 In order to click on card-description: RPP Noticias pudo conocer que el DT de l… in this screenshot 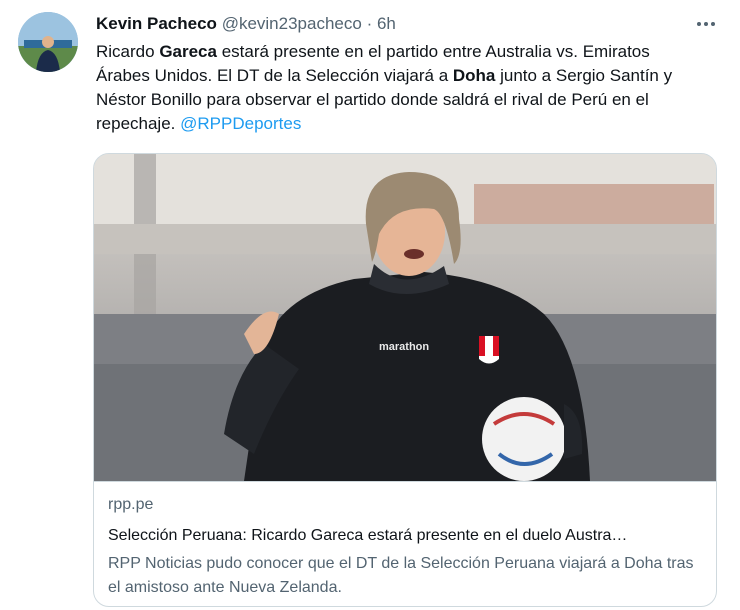, I will do `click(401, 575)`.